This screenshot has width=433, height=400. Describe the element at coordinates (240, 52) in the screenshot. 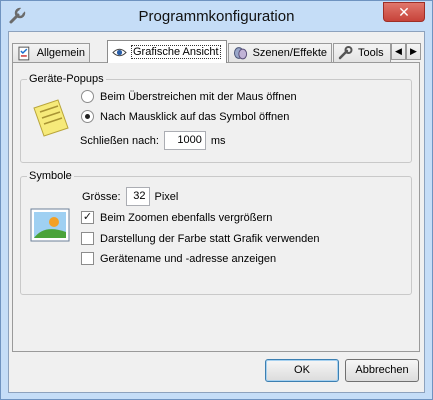

I see `masks-icon` at that location.